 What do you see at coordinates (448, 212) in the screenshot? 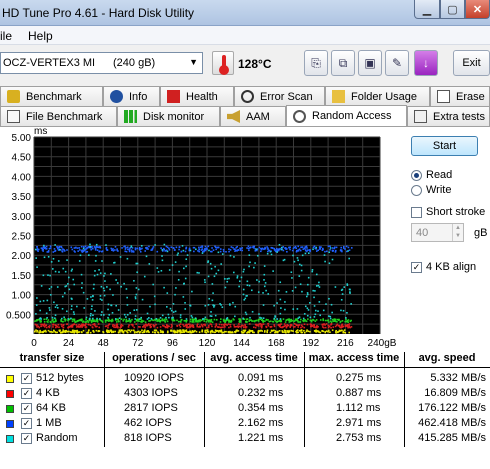
I see `short-stroke-checkbox: Short stroke` at bounding box center [448, 212].